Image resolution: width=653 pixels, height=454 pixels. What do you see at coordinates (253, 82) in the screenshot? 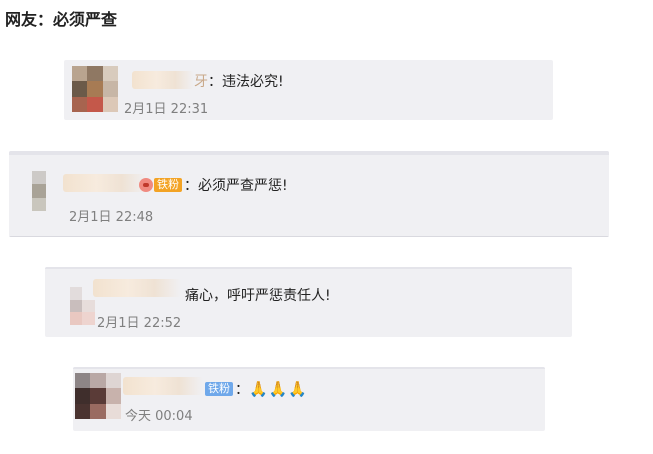
I see `comment-text: 违法必究!` at bounding box center [253, 82].